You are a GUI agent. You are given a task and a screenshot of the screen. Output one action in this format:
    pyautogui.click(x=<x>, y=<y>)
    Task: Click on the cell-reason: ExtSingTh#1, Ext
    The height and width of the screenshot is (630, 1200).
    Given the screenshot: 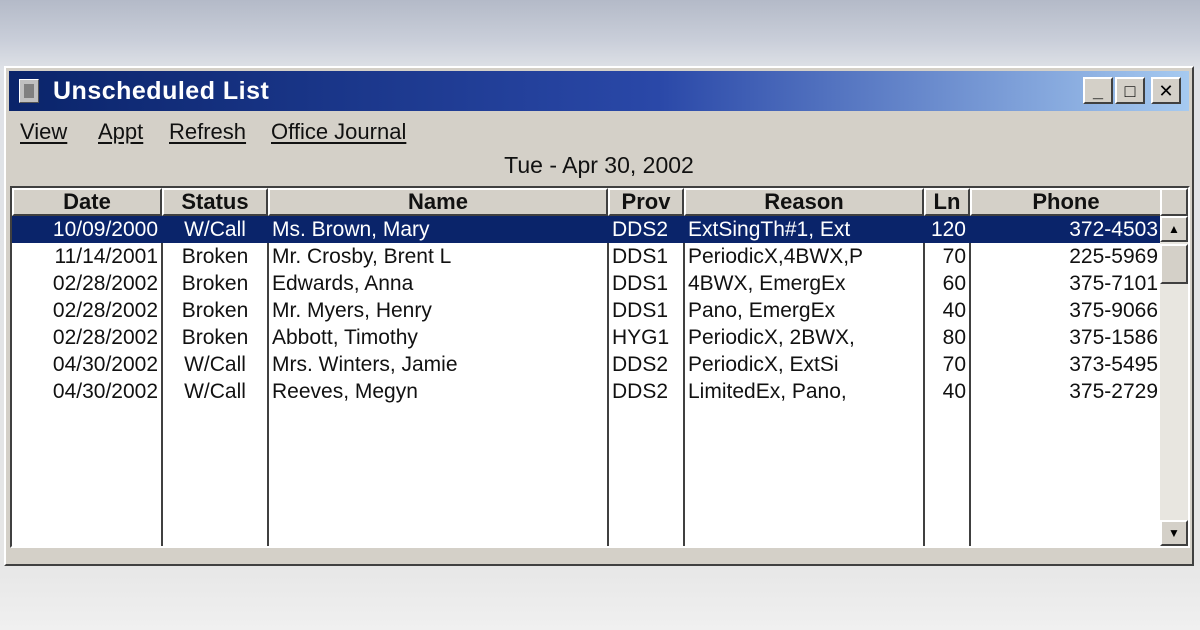 What is the action you would take?
    pyautogui.click(x=769, y=229)
    